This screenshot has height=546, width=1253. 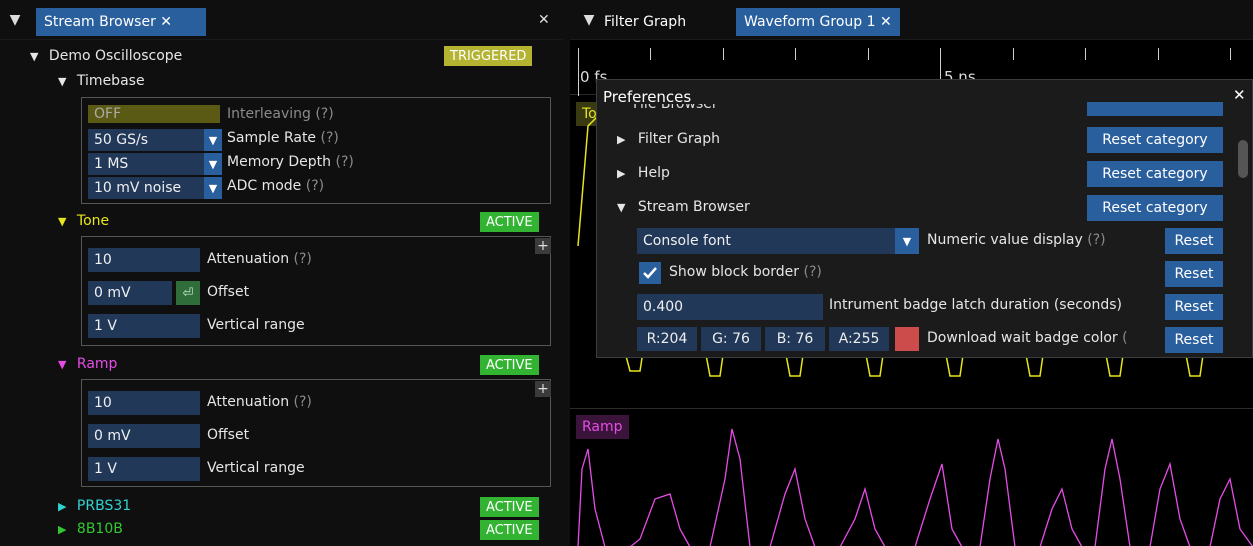 I want to click on color-g-input: G: 76, so click(x=731, y=339).